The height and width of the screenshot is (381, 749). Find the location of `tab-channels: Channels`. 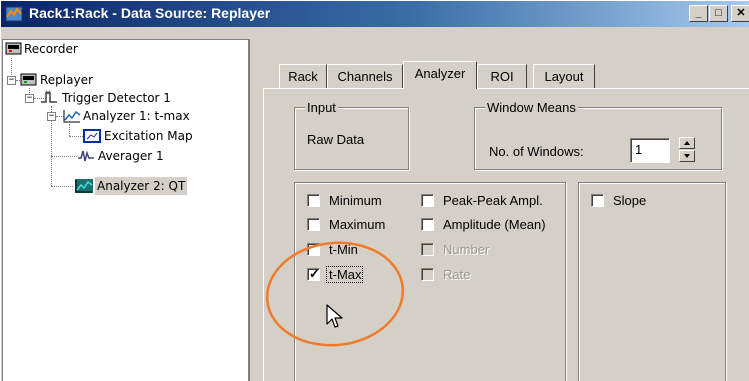

tab-channels: Channels is located at coordinates (365, 76).